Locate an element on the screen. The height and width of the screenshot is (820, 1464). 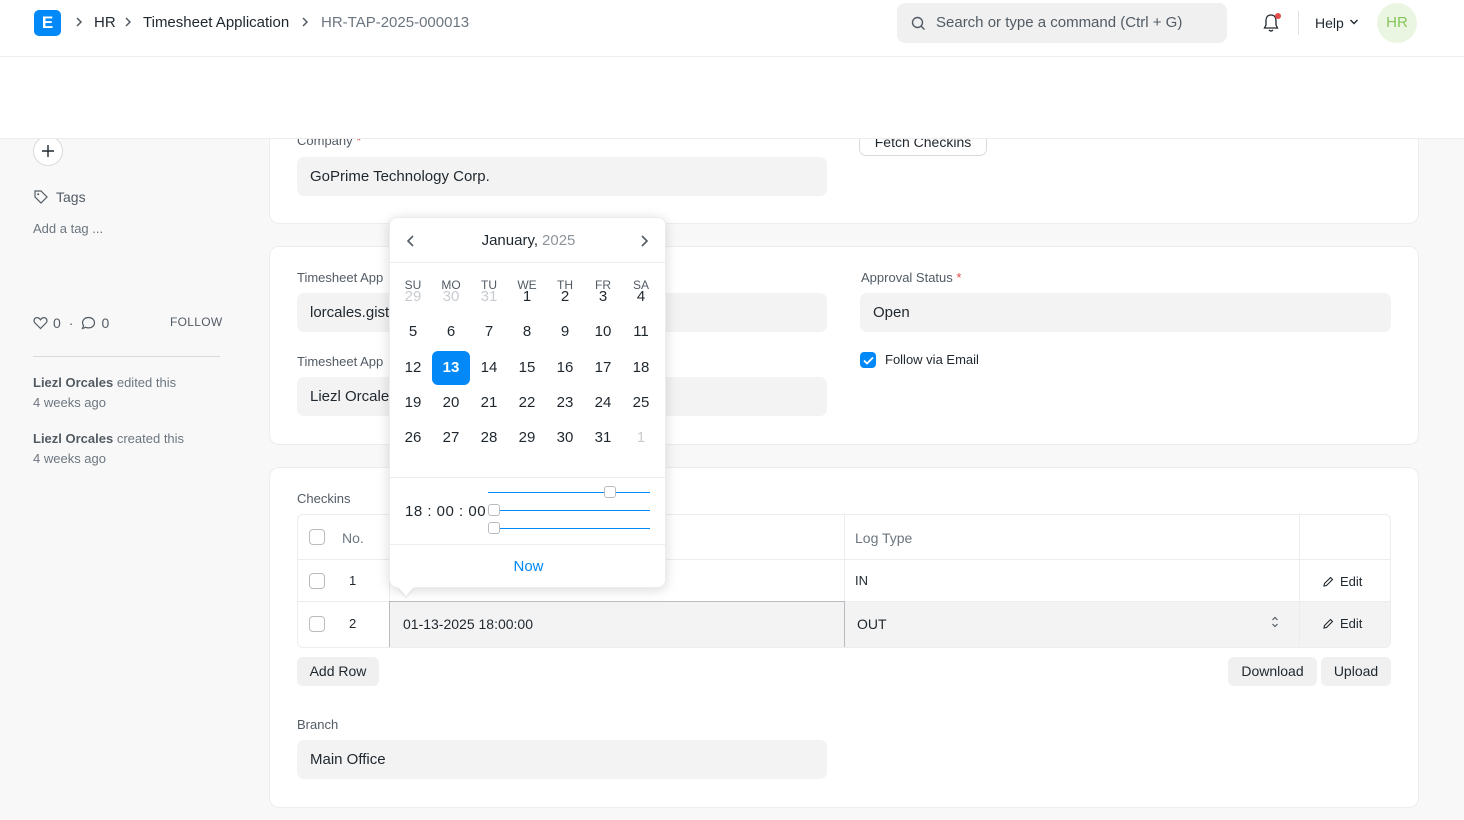
calendar-day: 12 is located at coordinates (413, 368).